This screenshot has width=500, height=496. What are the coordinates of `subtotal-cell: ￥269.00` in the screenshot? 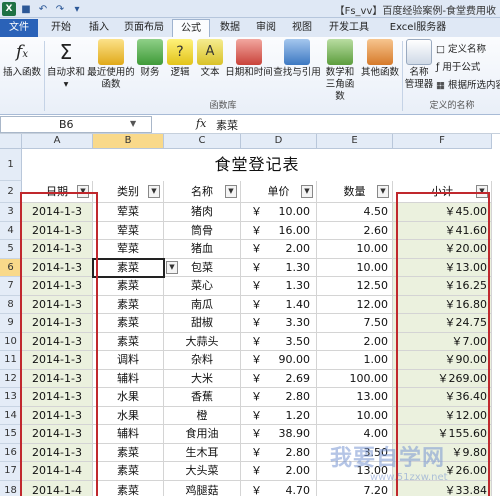 It's located at (442, 378).